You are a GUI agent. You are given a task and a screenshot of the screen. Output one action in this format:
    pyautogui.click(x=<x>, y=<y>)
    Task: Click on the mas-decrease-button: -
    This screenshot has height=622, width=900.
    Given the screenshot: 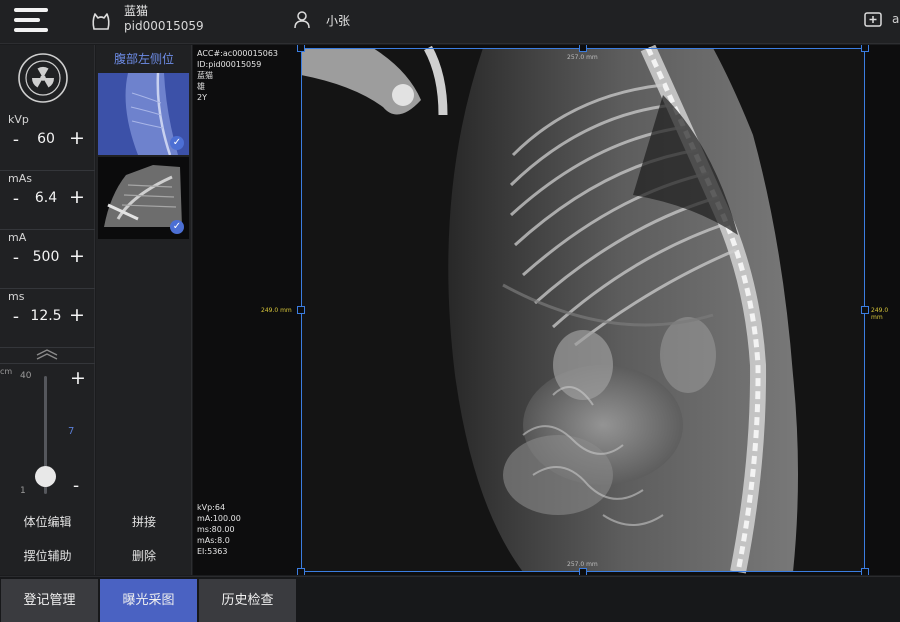 What is the action you would take?
    pyautogui.click(x=16, y=199)
    